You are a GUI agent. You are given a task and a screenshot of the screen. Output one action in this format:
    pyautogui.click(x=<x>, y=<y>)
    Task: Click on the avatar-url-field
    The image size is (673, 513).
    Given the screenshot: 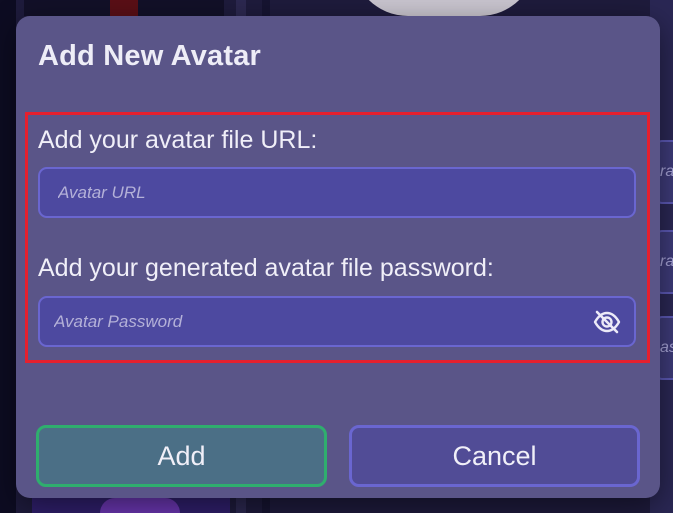 What is the action you would take?
    pyautogui.click(x=337, y=192)
    